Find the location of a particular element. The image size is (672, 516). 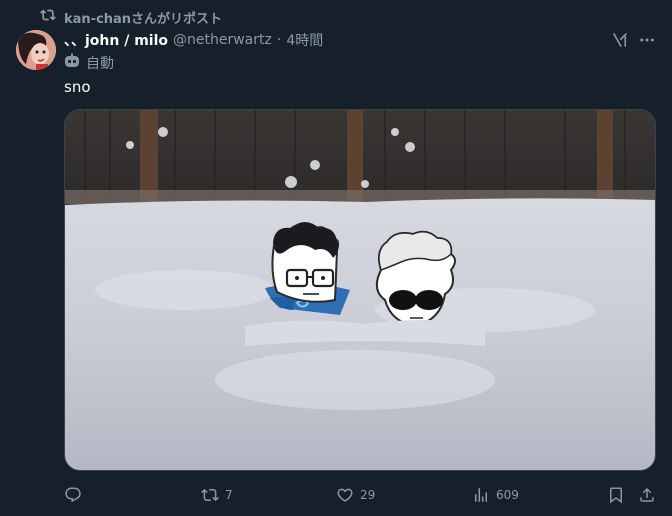

like-button: 29 is located at coordinates (355, 495).